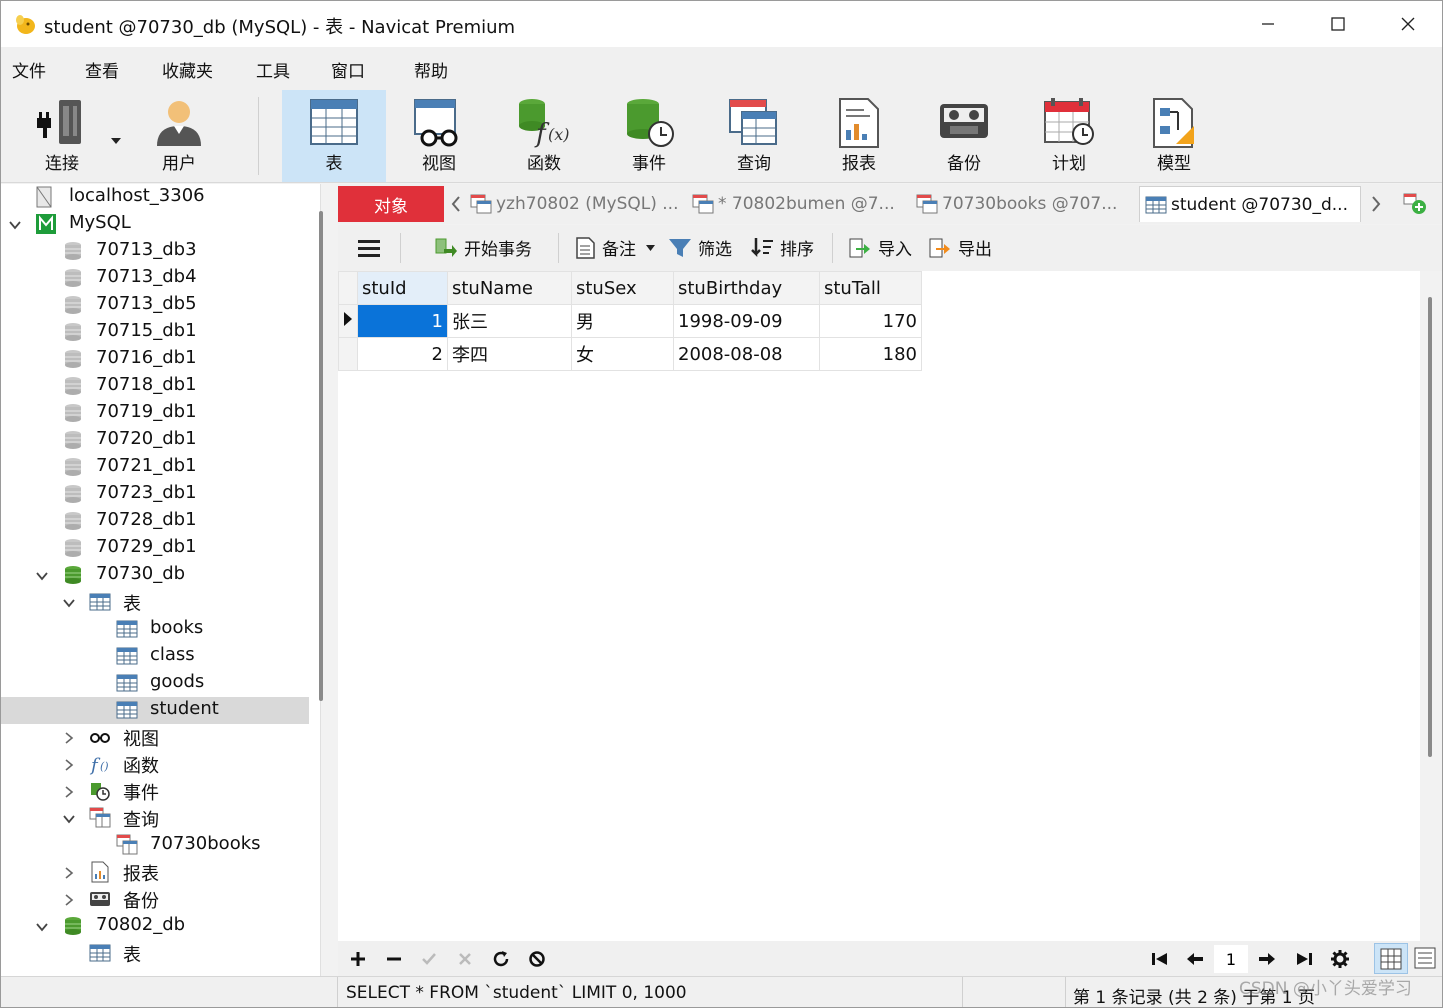  I want to click on cell-stuid: 2, so click(402, 354).